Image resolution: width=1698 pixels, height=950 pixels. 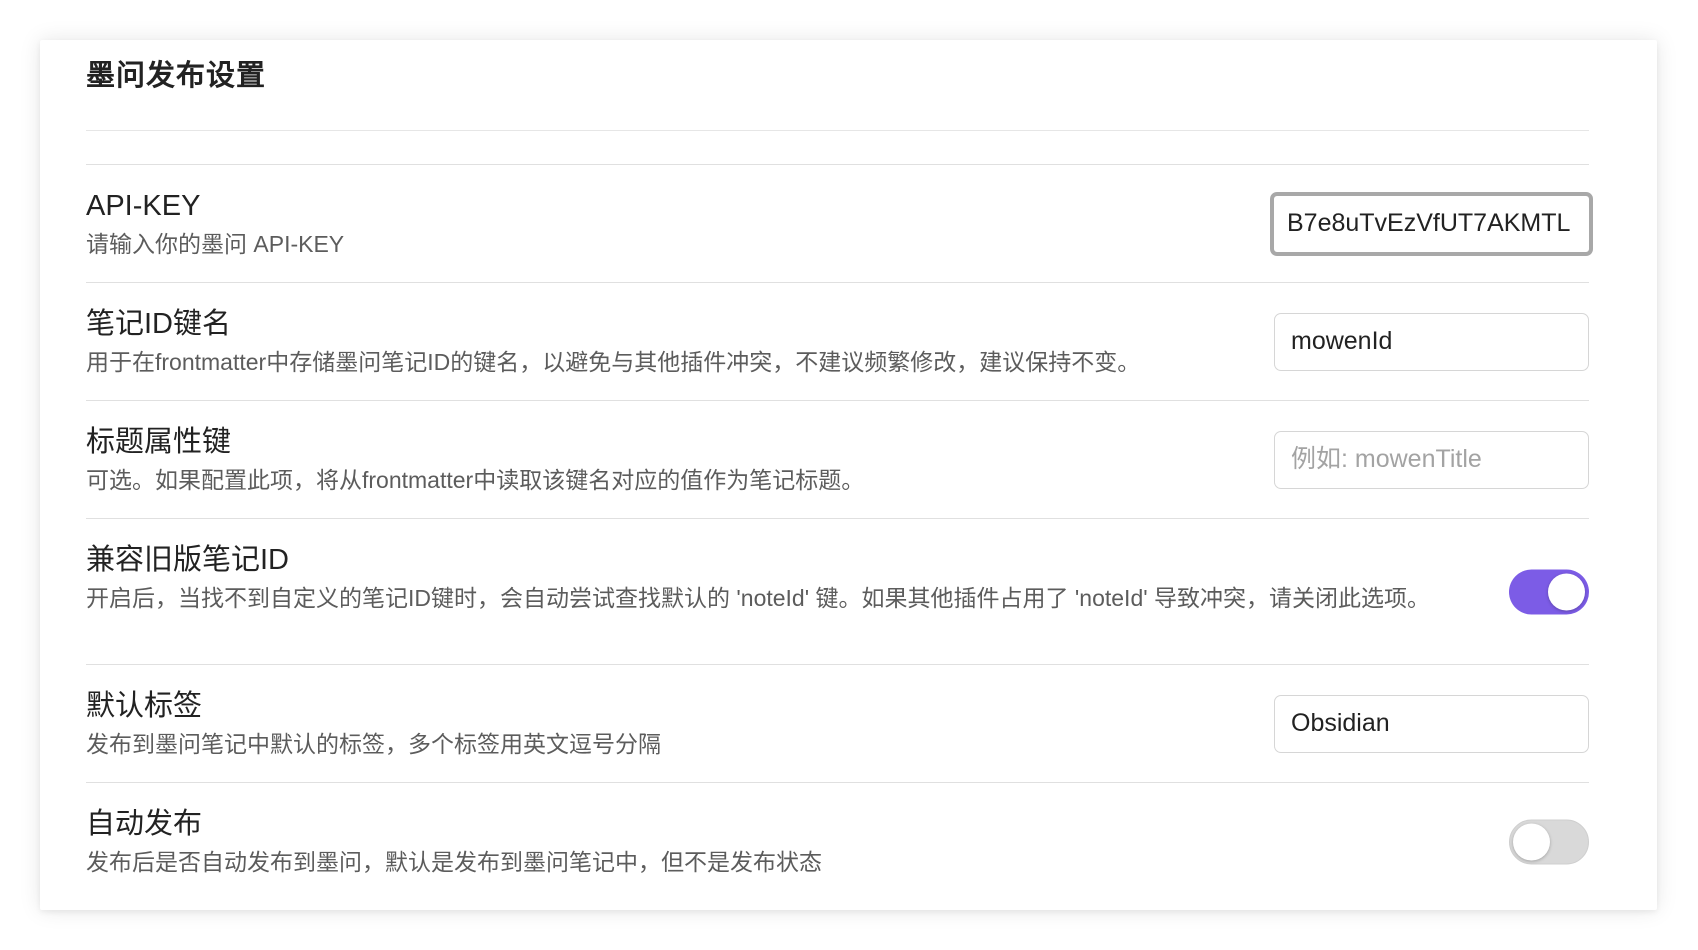 I want to click on section-title: 墨问发布设置, so click(x=176, y=76).